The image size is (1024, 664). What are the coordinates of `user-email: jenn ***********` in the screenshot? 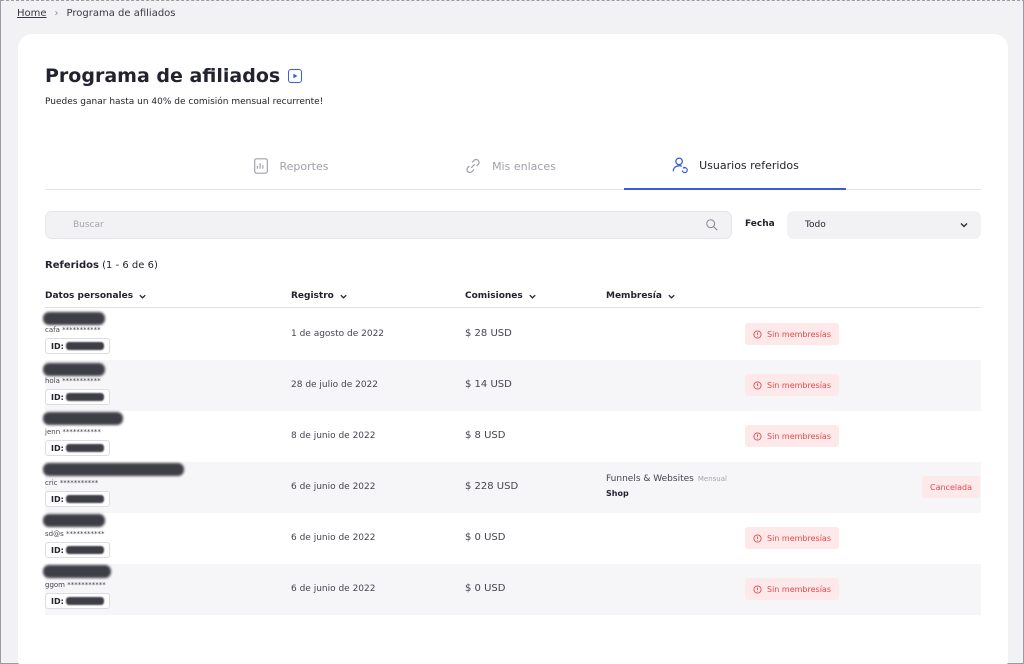 It's located at (73, 432).